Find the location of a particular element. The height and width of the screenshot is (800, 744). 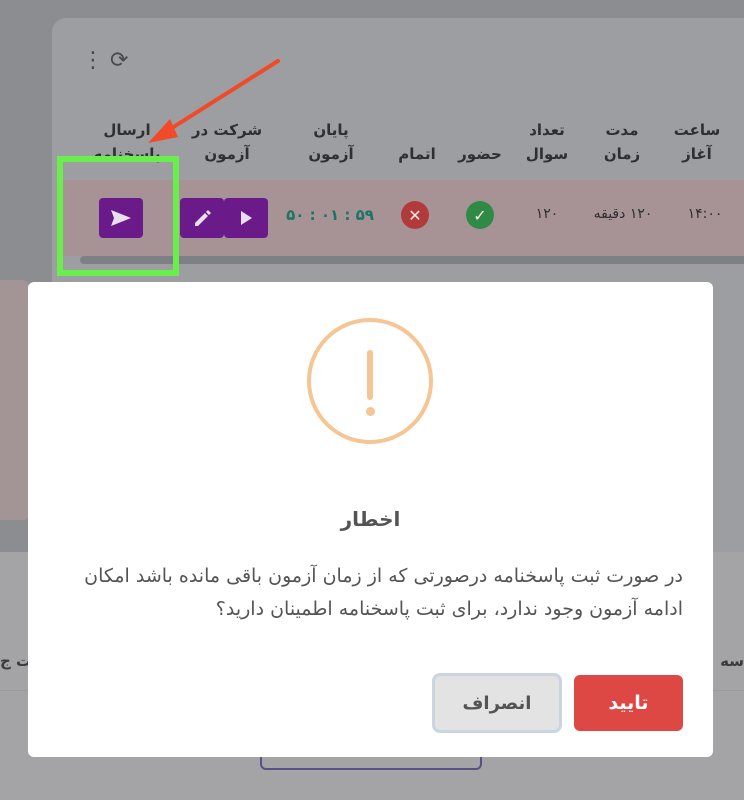

bg-text-fragment-left: ت ج is located at coordinates (16, 661).